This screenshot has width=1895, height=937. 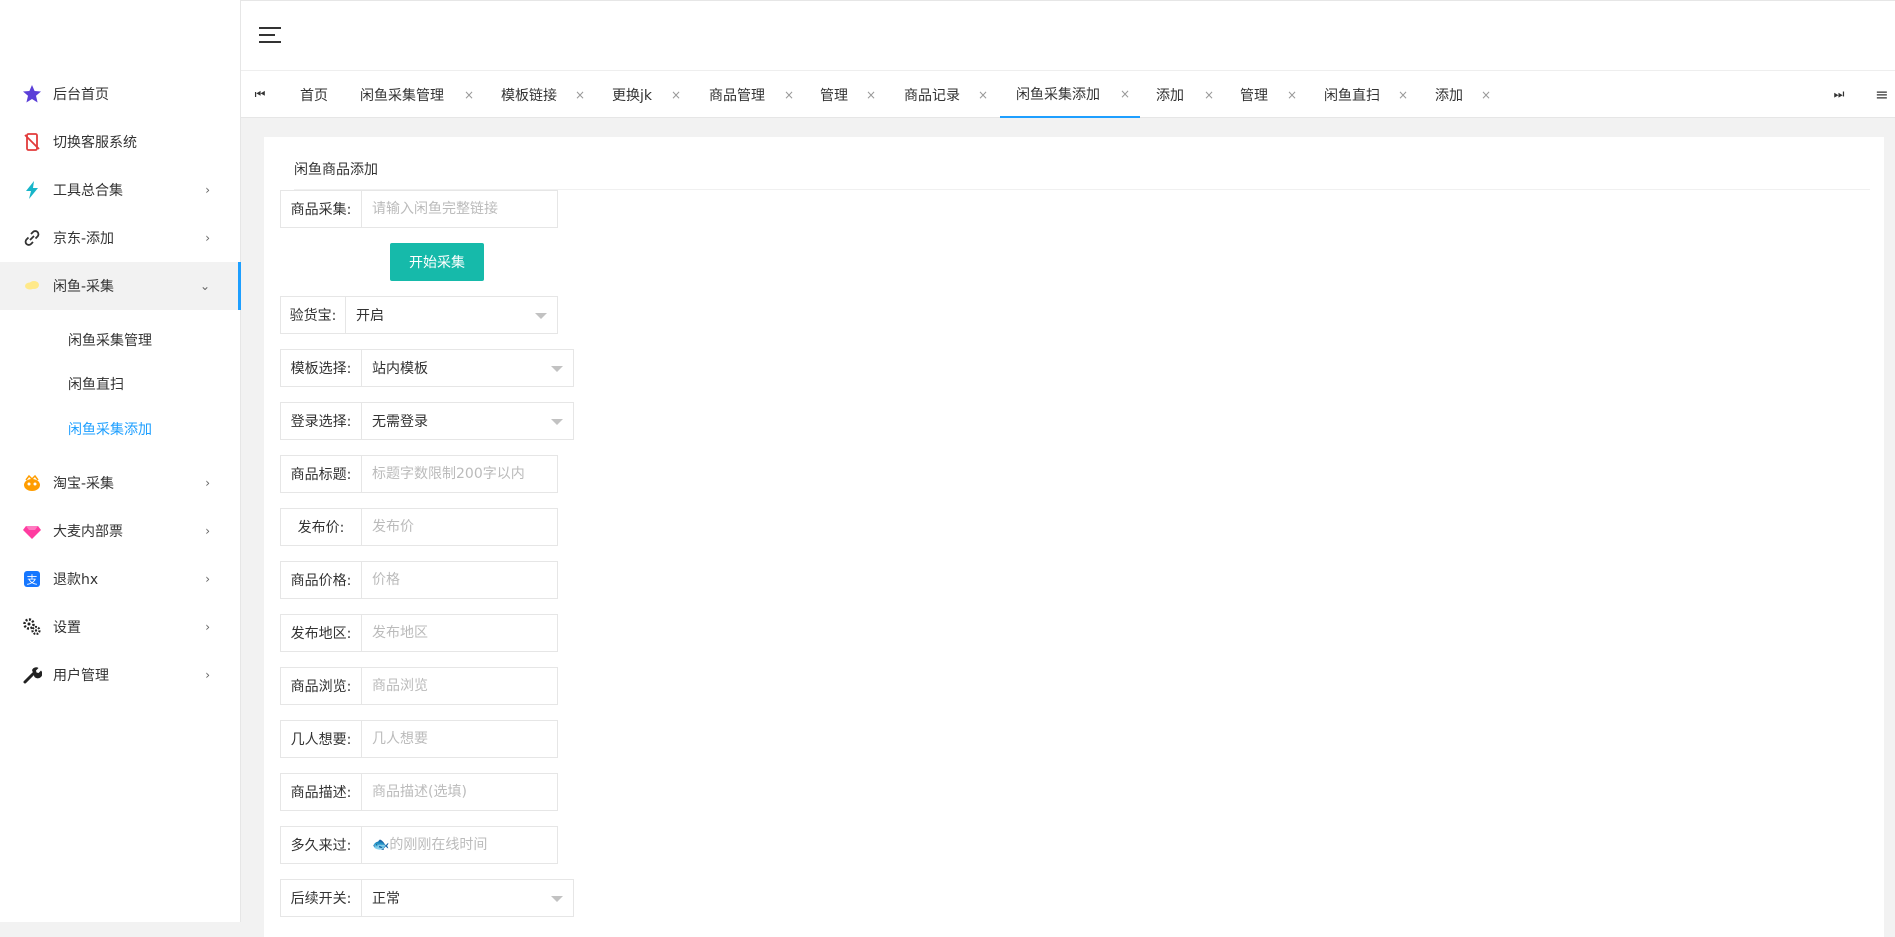 I want to click on tab-product-manage: 商品管理 ×, so click(x=751, y=94).